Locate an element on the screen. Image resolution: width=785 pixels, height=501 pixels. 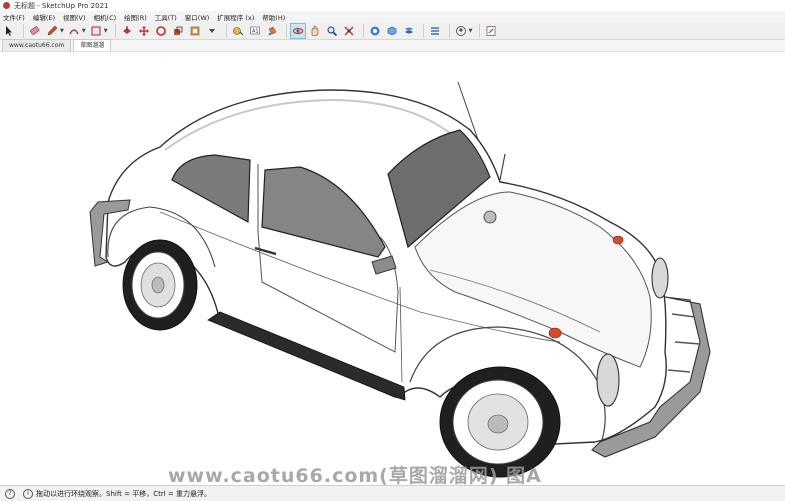
extension-icon is located at coordinates (392, 31).